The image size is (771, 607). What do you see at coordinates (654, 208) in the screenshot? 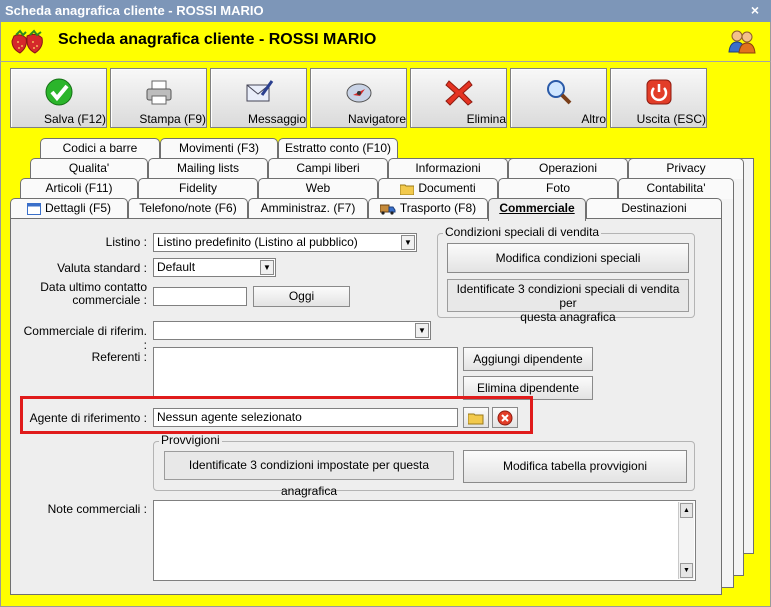
I see `tab-destinazioni: Destinazioni` at bounding box center [654, 208].